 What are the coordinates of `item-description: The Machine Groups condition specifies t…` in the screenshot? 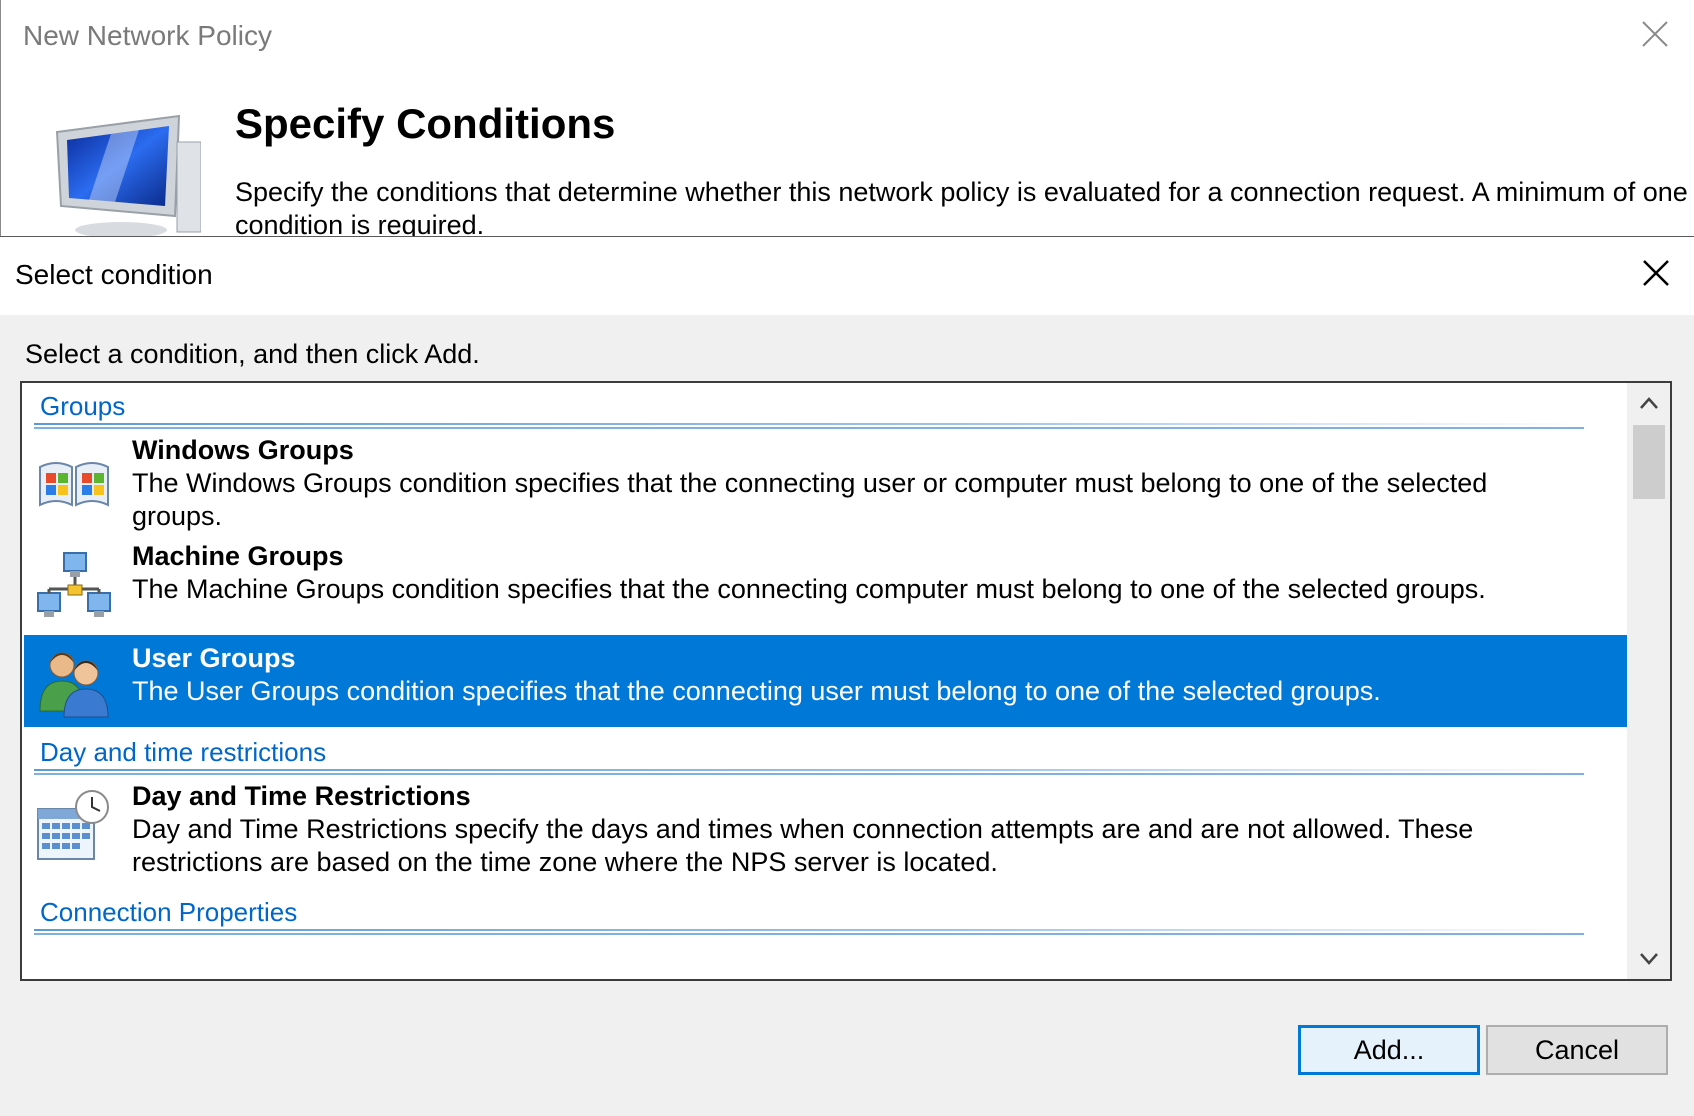 It's located at (809, 589).